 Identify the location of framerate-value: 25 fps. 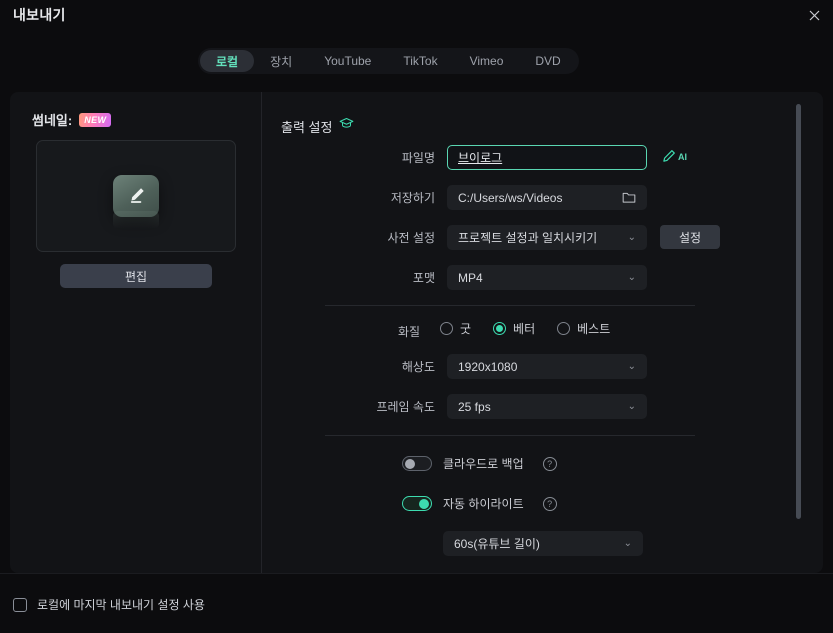
(474, 406).